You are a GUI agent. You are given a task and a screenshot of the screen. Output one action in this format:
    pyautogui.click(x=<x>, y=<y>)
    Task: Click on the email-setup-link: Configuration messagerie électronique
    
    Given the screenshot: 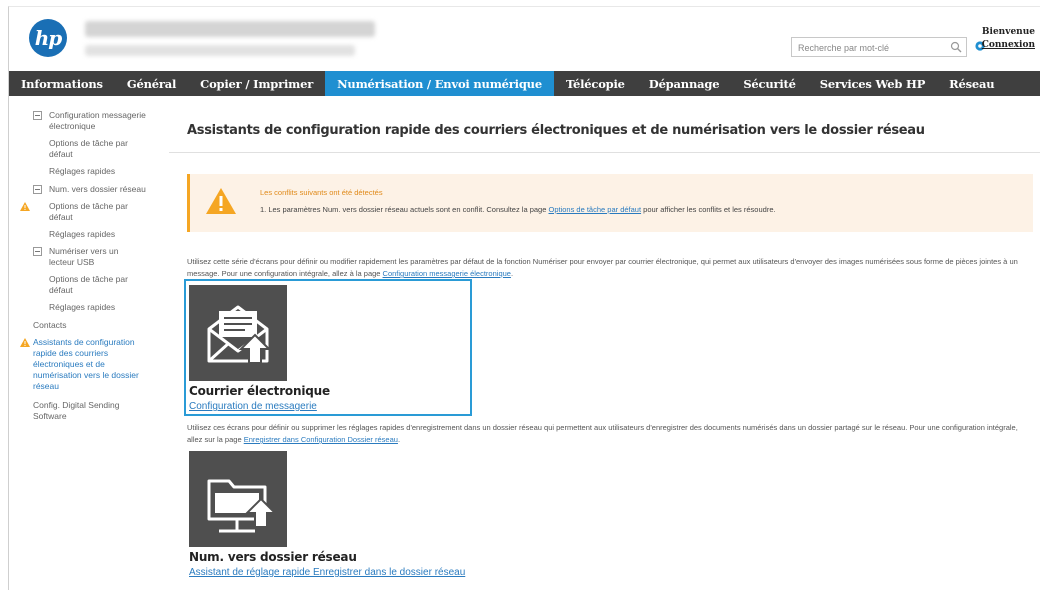 What is the action you would take?
    pyautogui.click(x=447, y=273)
    